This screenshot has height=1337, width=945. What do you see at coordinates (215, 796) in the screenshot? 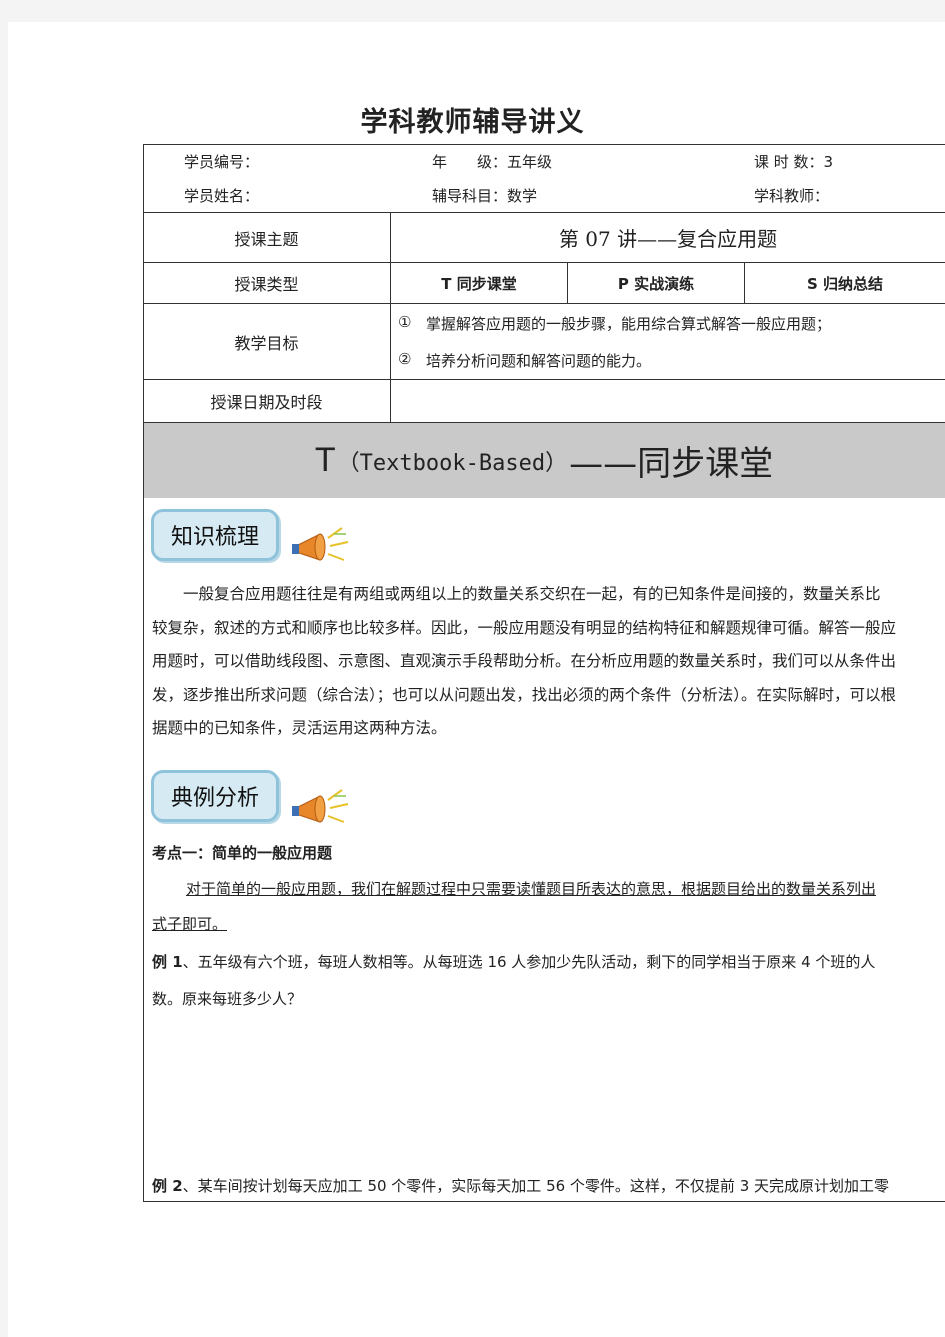
I see `section-tag-examples: 典例分析` at bounding box center [215, 796].